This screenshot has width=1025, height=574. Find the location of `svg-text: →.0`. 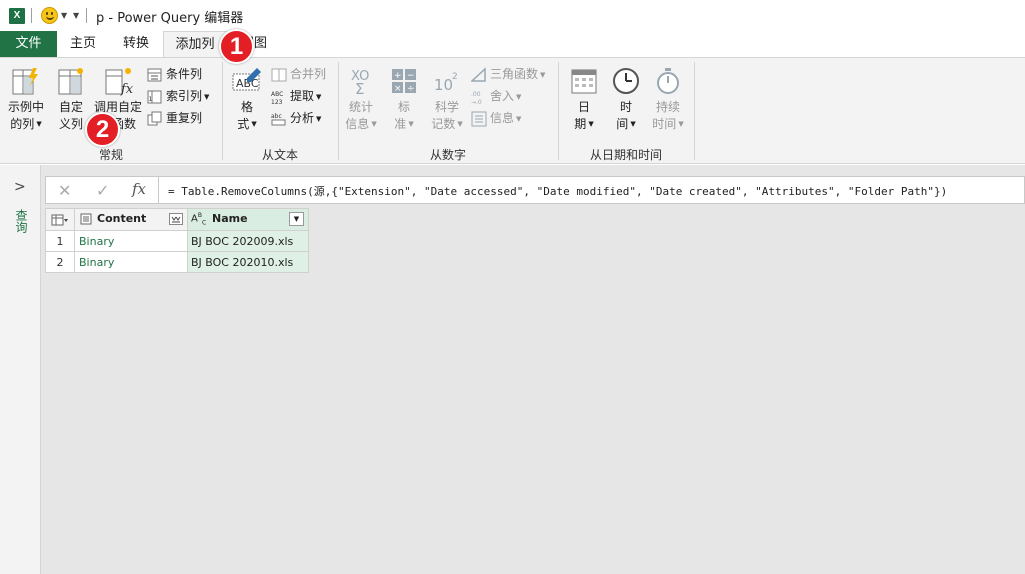

svg-text: →.0 is located at coordinates (476, 102).